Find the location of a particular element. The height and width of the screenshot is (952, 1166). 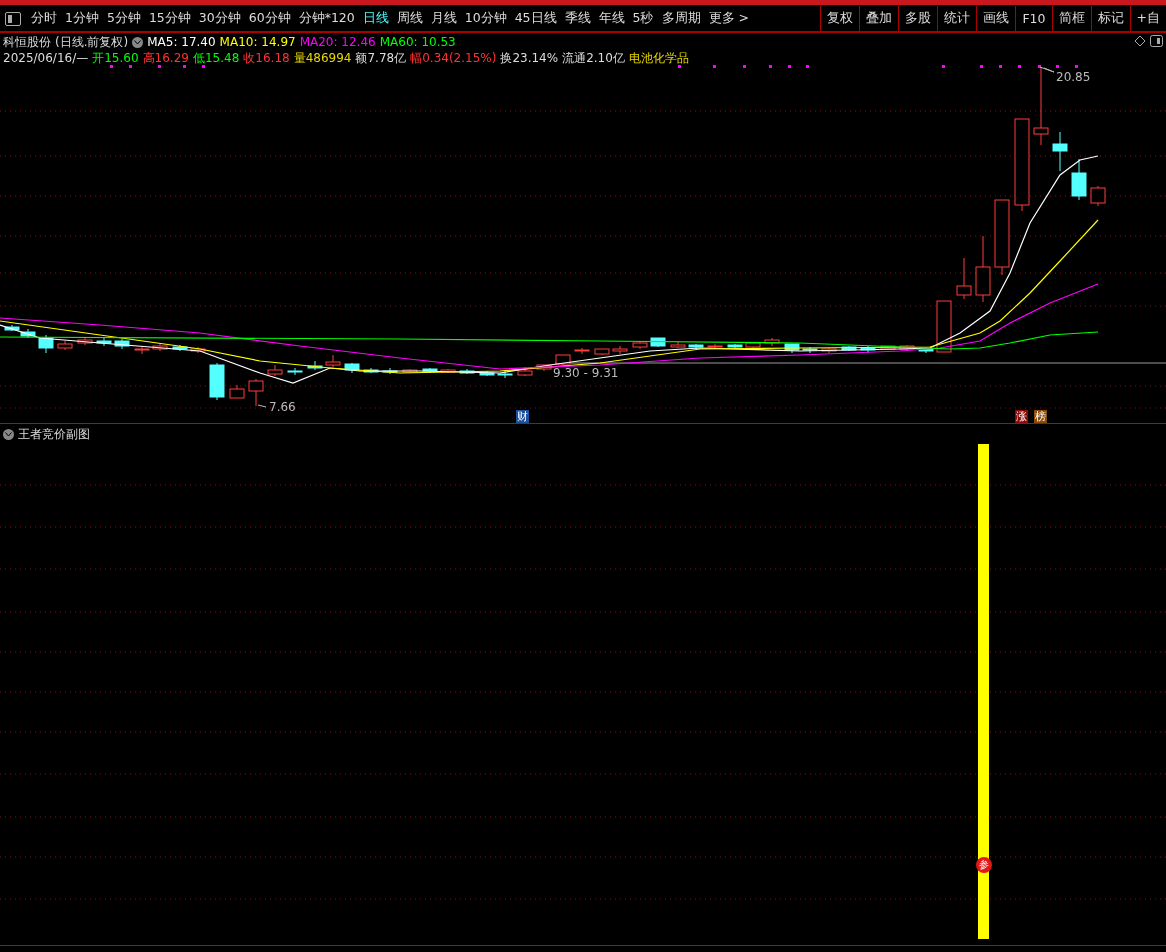

quote-value: 高16.29 is located at coordinates (165, 58).